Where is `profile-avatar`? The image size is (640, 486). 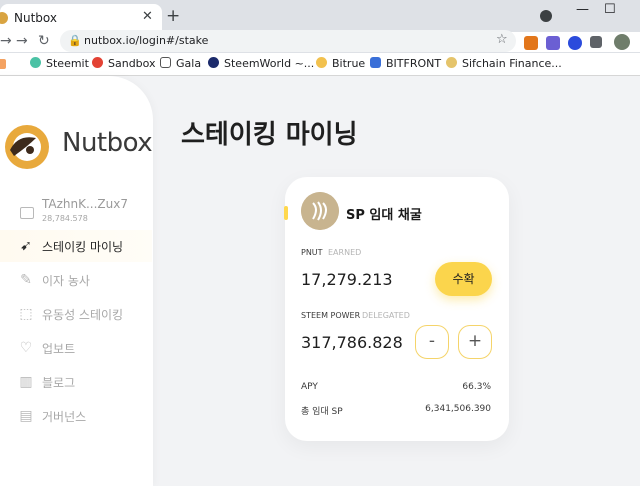
profile-avatar is located at coordinates (622, 42).